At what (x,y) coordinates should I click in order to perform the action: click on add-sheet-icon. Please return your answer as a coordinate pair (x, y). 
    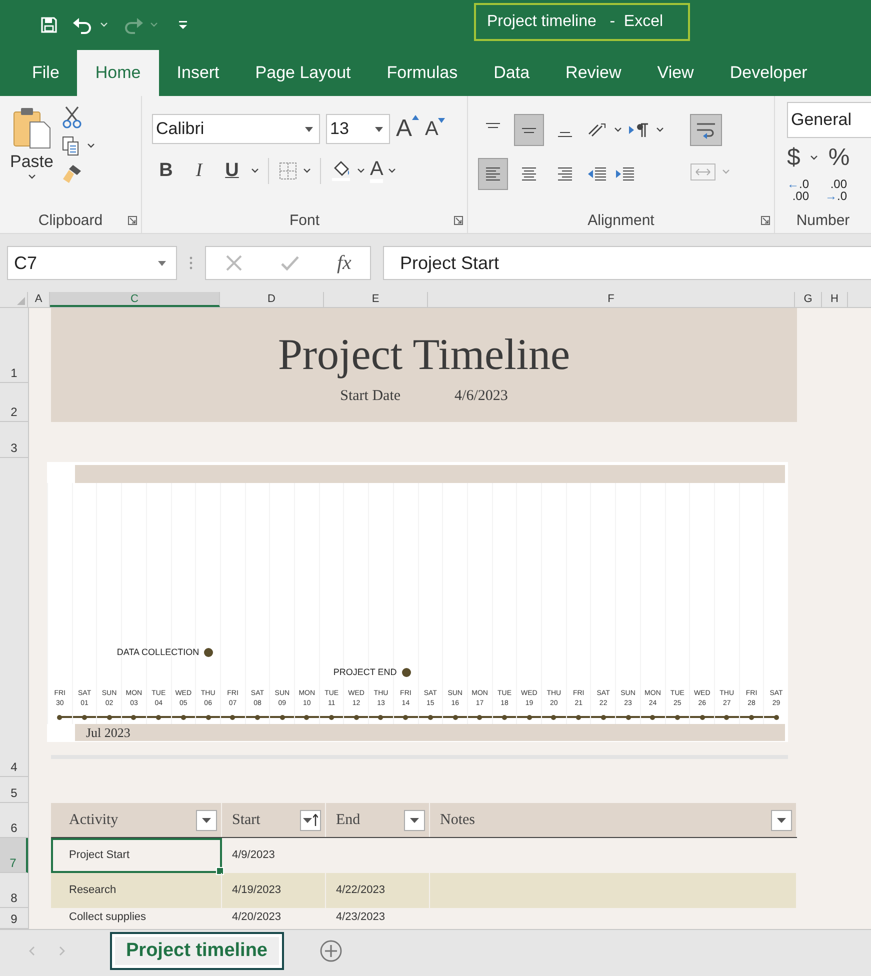
    Looking at the image, I should click on (331, 951).